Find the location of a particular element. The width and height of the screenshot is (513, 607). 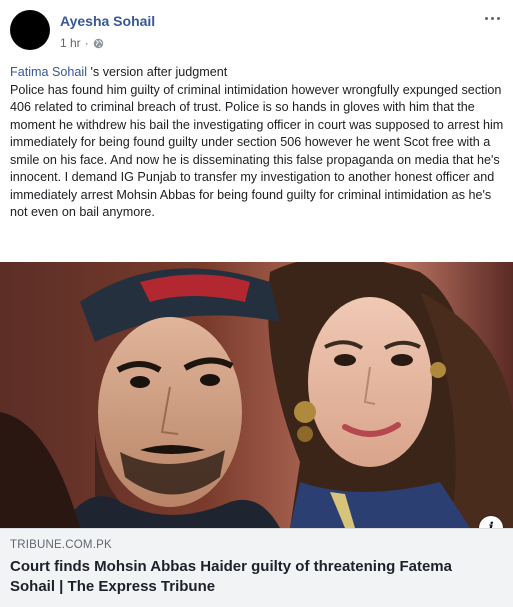

more-options-icon is located at coordinates (492, 18).